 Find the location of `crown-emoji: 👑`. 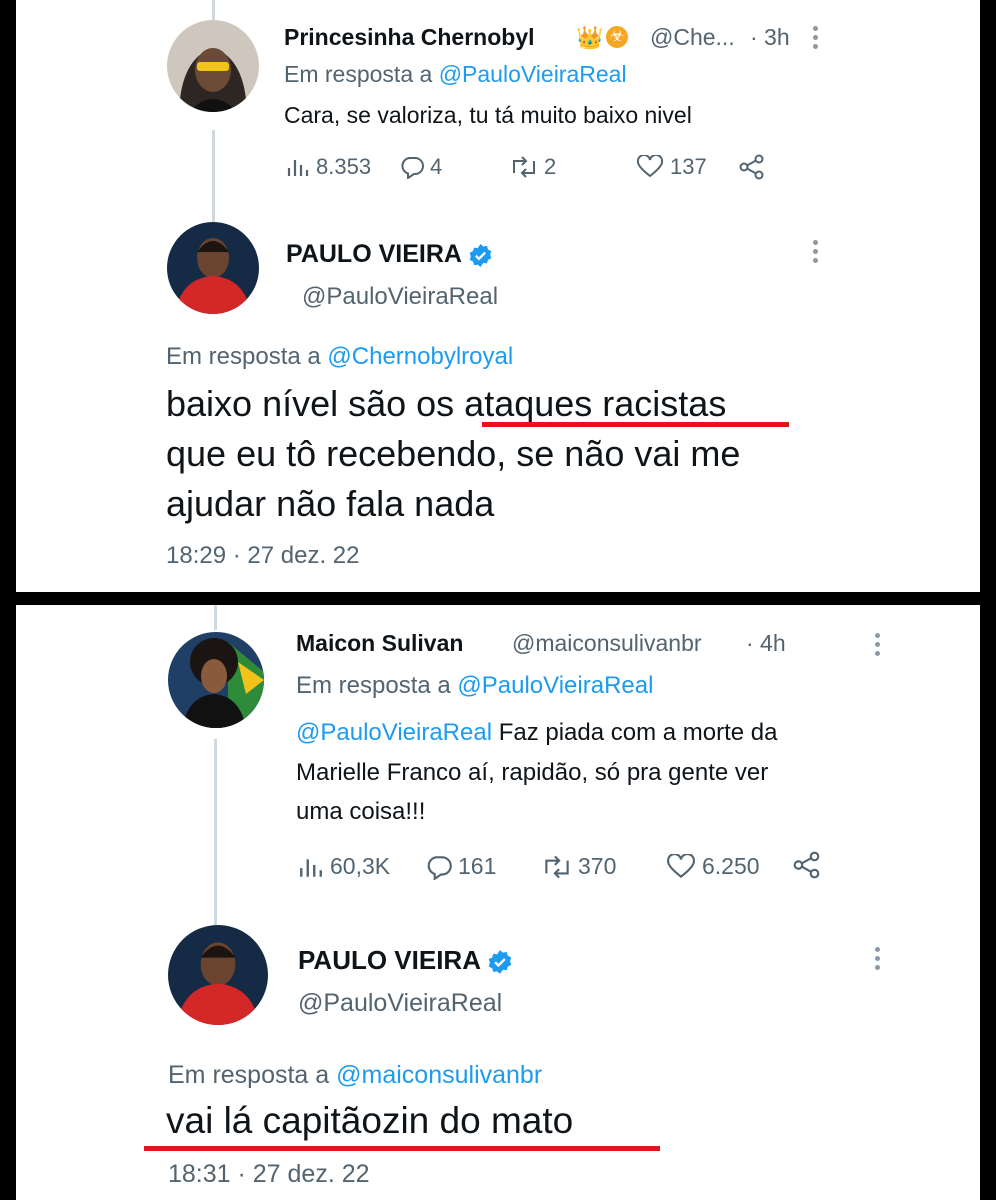

crown-emoji: 👑 is located at coordinates (590, 37).